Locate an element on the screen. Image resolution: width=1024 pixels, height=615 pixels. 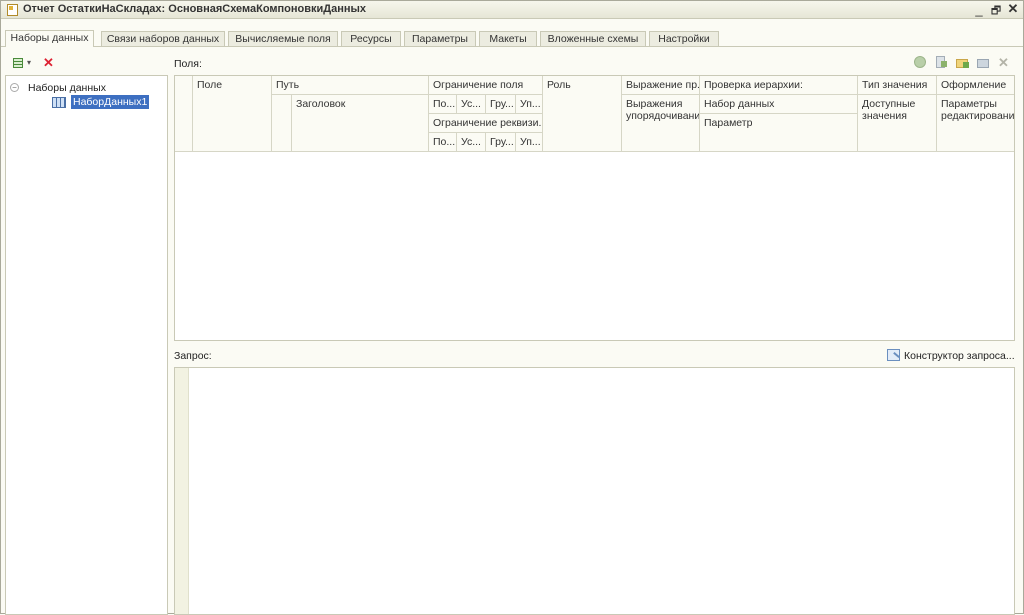
tab-nested-schemas: Вложенные схемы is located at coordinates (593, 38).